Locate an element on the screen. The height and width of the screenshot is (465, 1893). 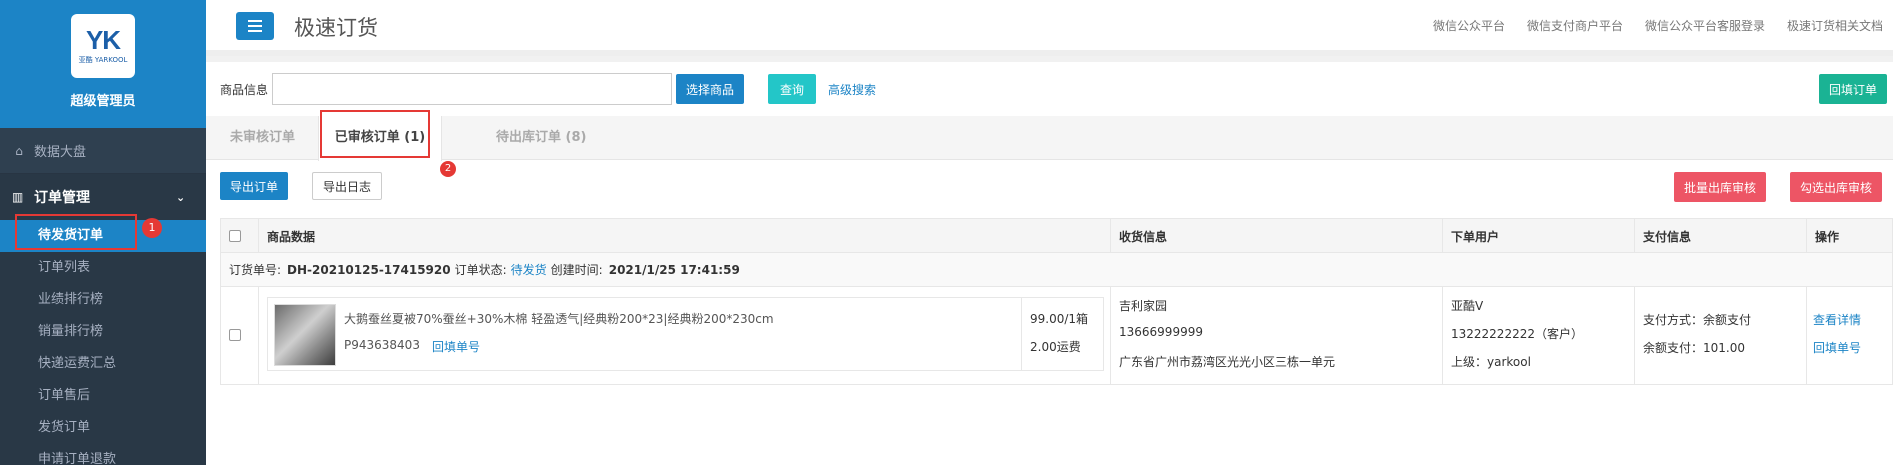
header-user: 下单用户 is located at coordinates (1539, 236).